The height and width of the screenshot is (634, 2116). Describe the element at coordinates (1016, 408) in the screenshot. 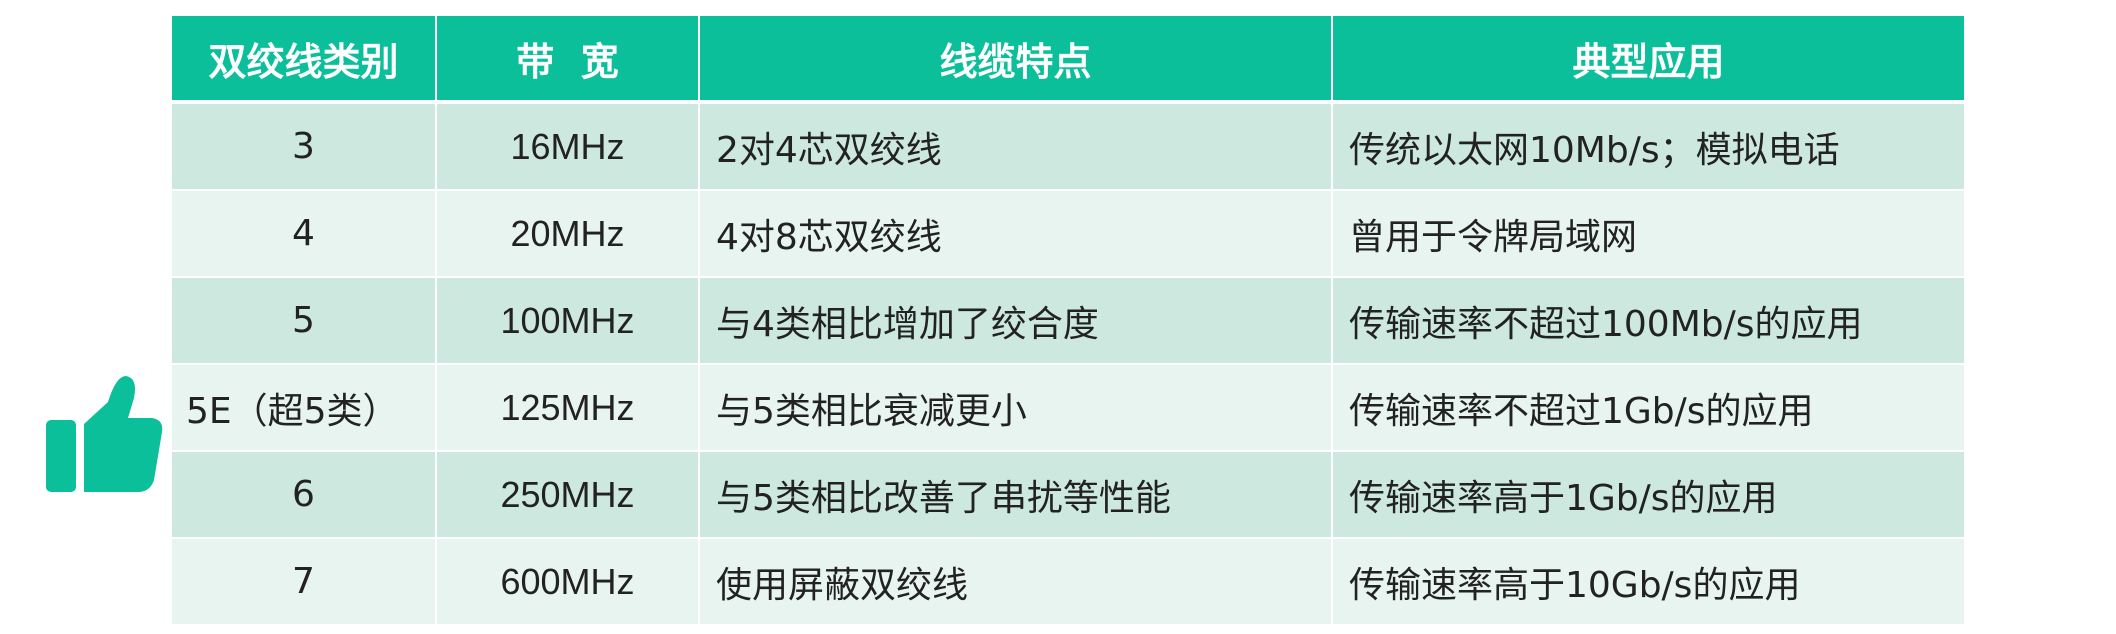

I see `cell-feature: 与5类相比衰减更小` at that location.